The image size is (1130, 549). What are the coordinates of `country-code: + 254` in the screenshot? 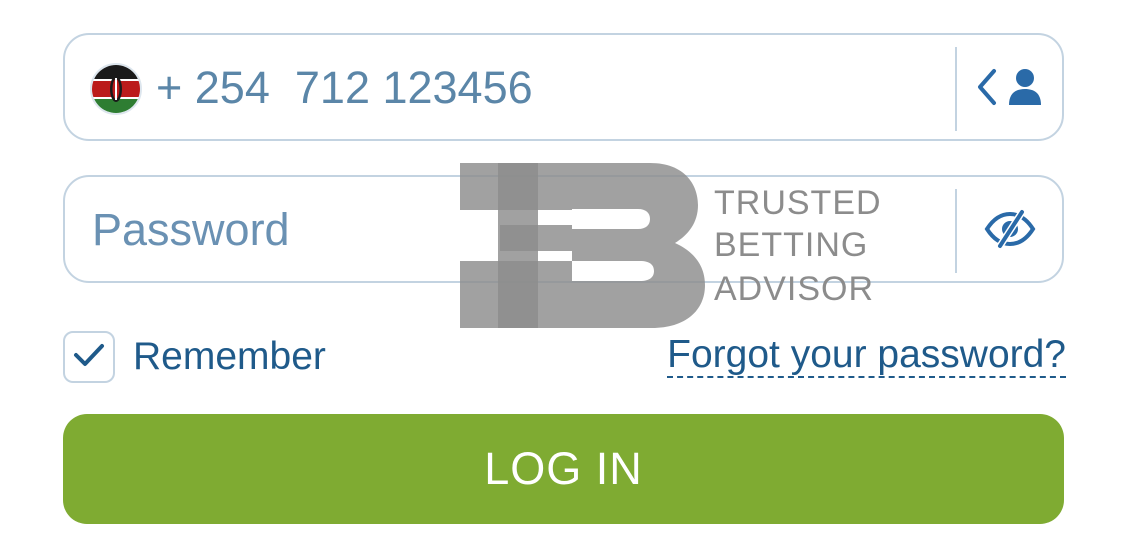 It's located at (213, 87).